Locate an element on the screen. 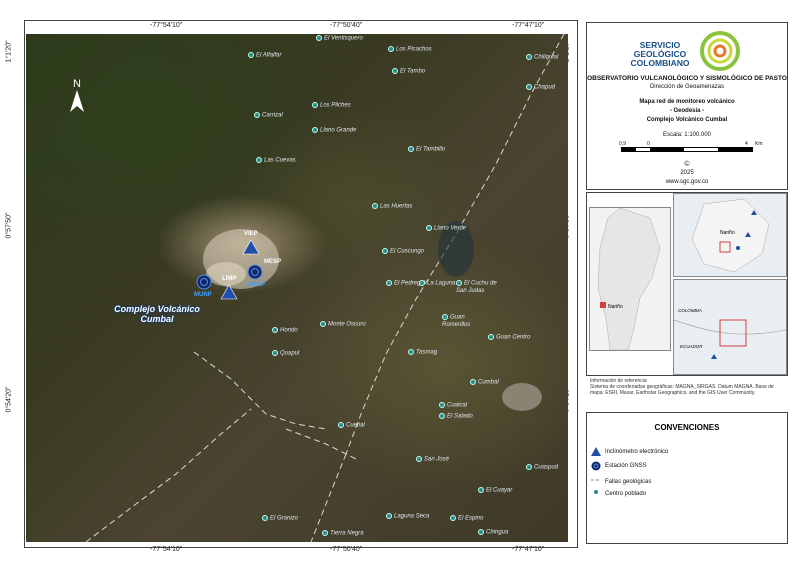  coord-left-2: 0°57'50" is located at coordinates (9, 225).